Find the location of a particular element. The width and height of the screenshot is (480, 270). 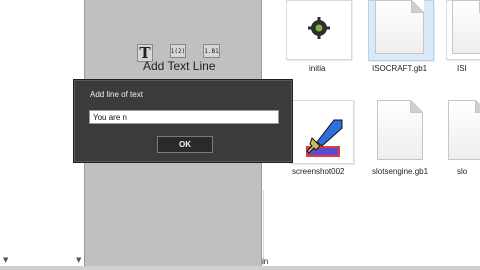

number-tool-icon: 1(2) is located at coordinates (178, 51).